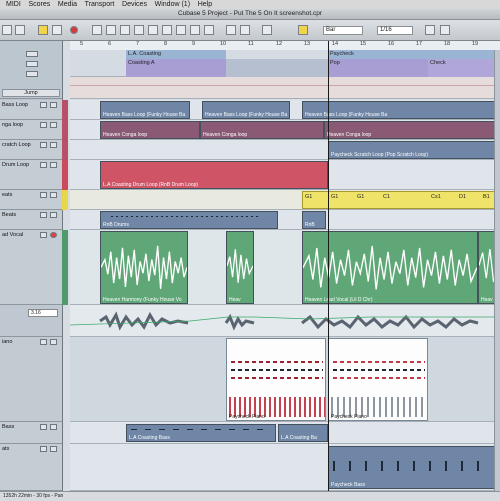 The width and height of the screenshot is (500, 501). I want to click on audio-event: Paycheck Scratch Loop (Pop Scratch Loop), so click(414, 150).